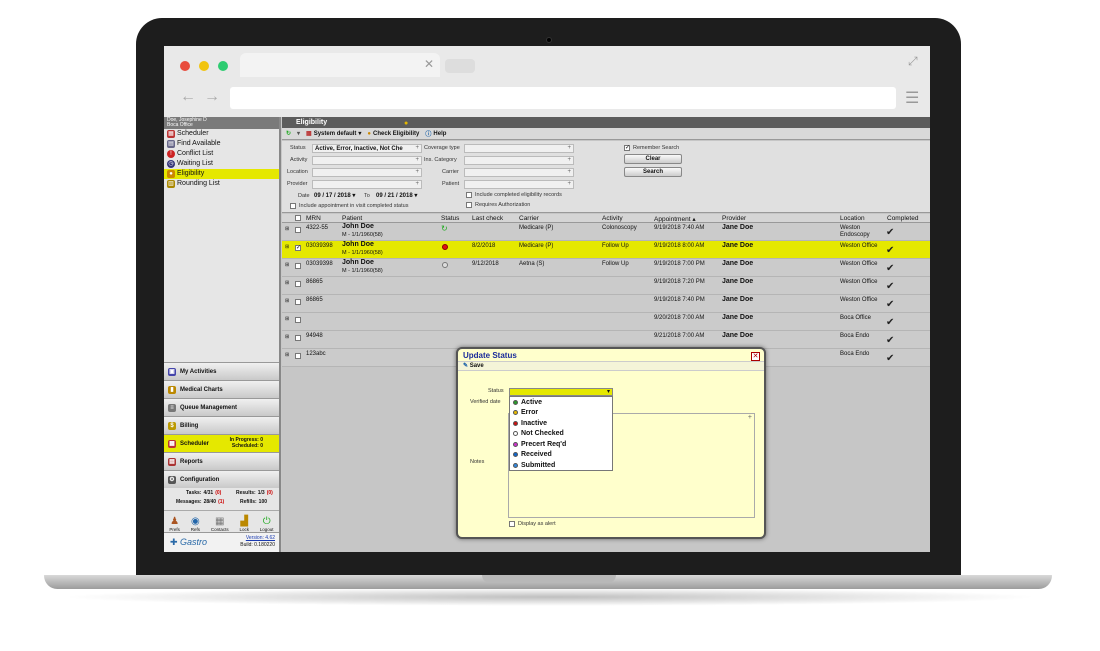 This screenshot has width=1100, height=651. I want to click on status-option: Submitted, so click(561, 465).